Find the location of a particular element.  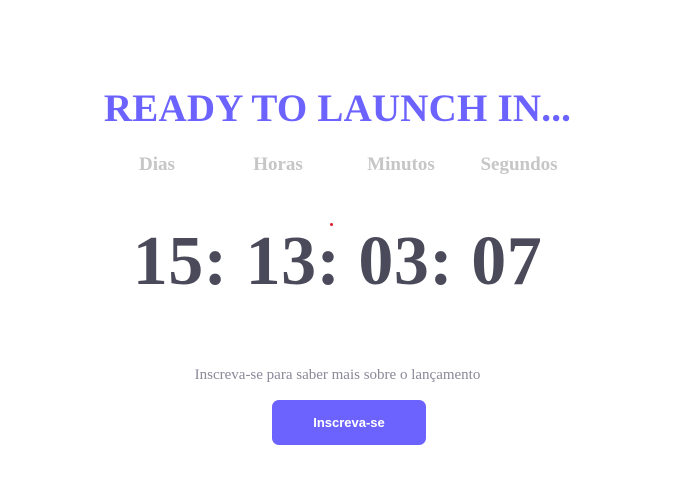

hours-label: Horas is located at coordinates (278, 164).